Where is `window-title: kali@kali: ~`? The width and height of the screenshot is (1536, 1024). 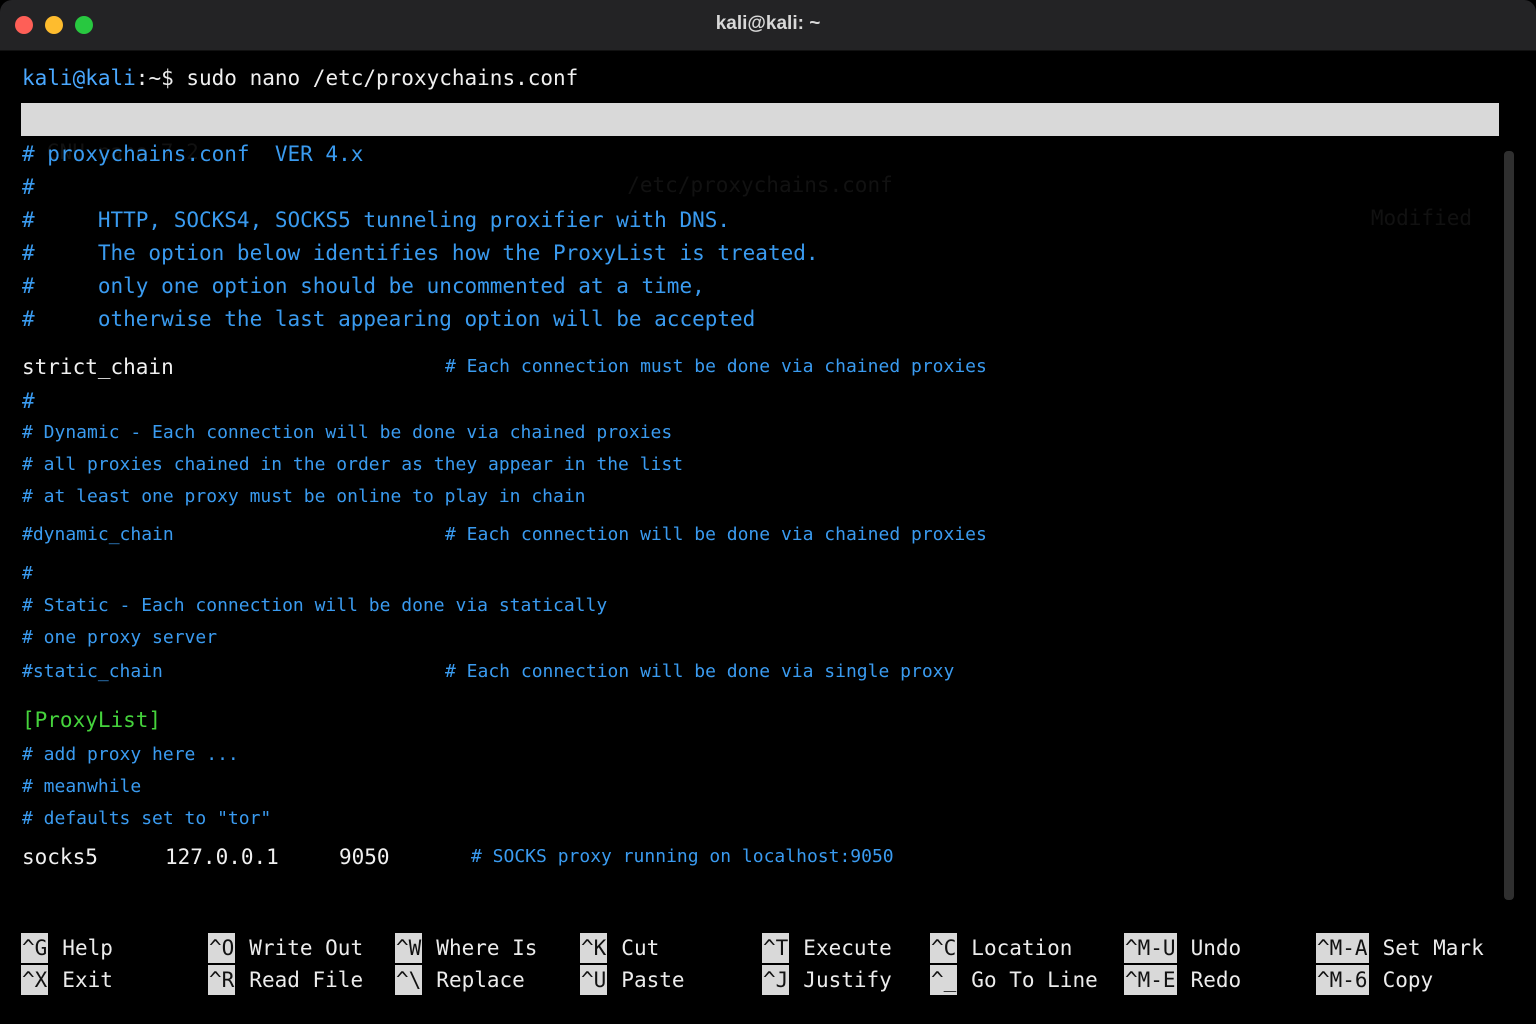 window-title: kali@kali: ~ is located at coordinates (768, 23).